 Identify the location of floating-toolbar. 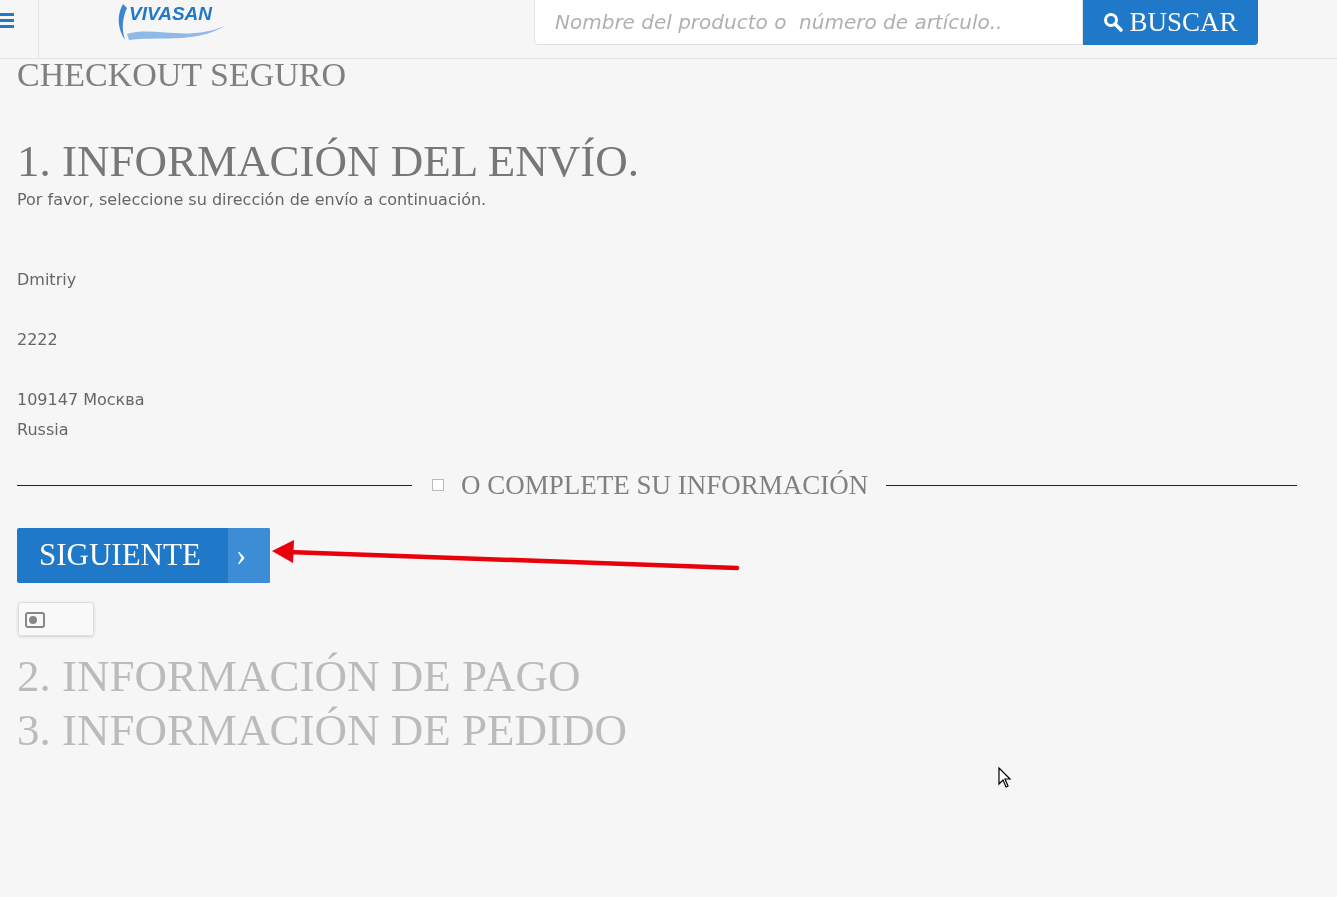
(56, 619).